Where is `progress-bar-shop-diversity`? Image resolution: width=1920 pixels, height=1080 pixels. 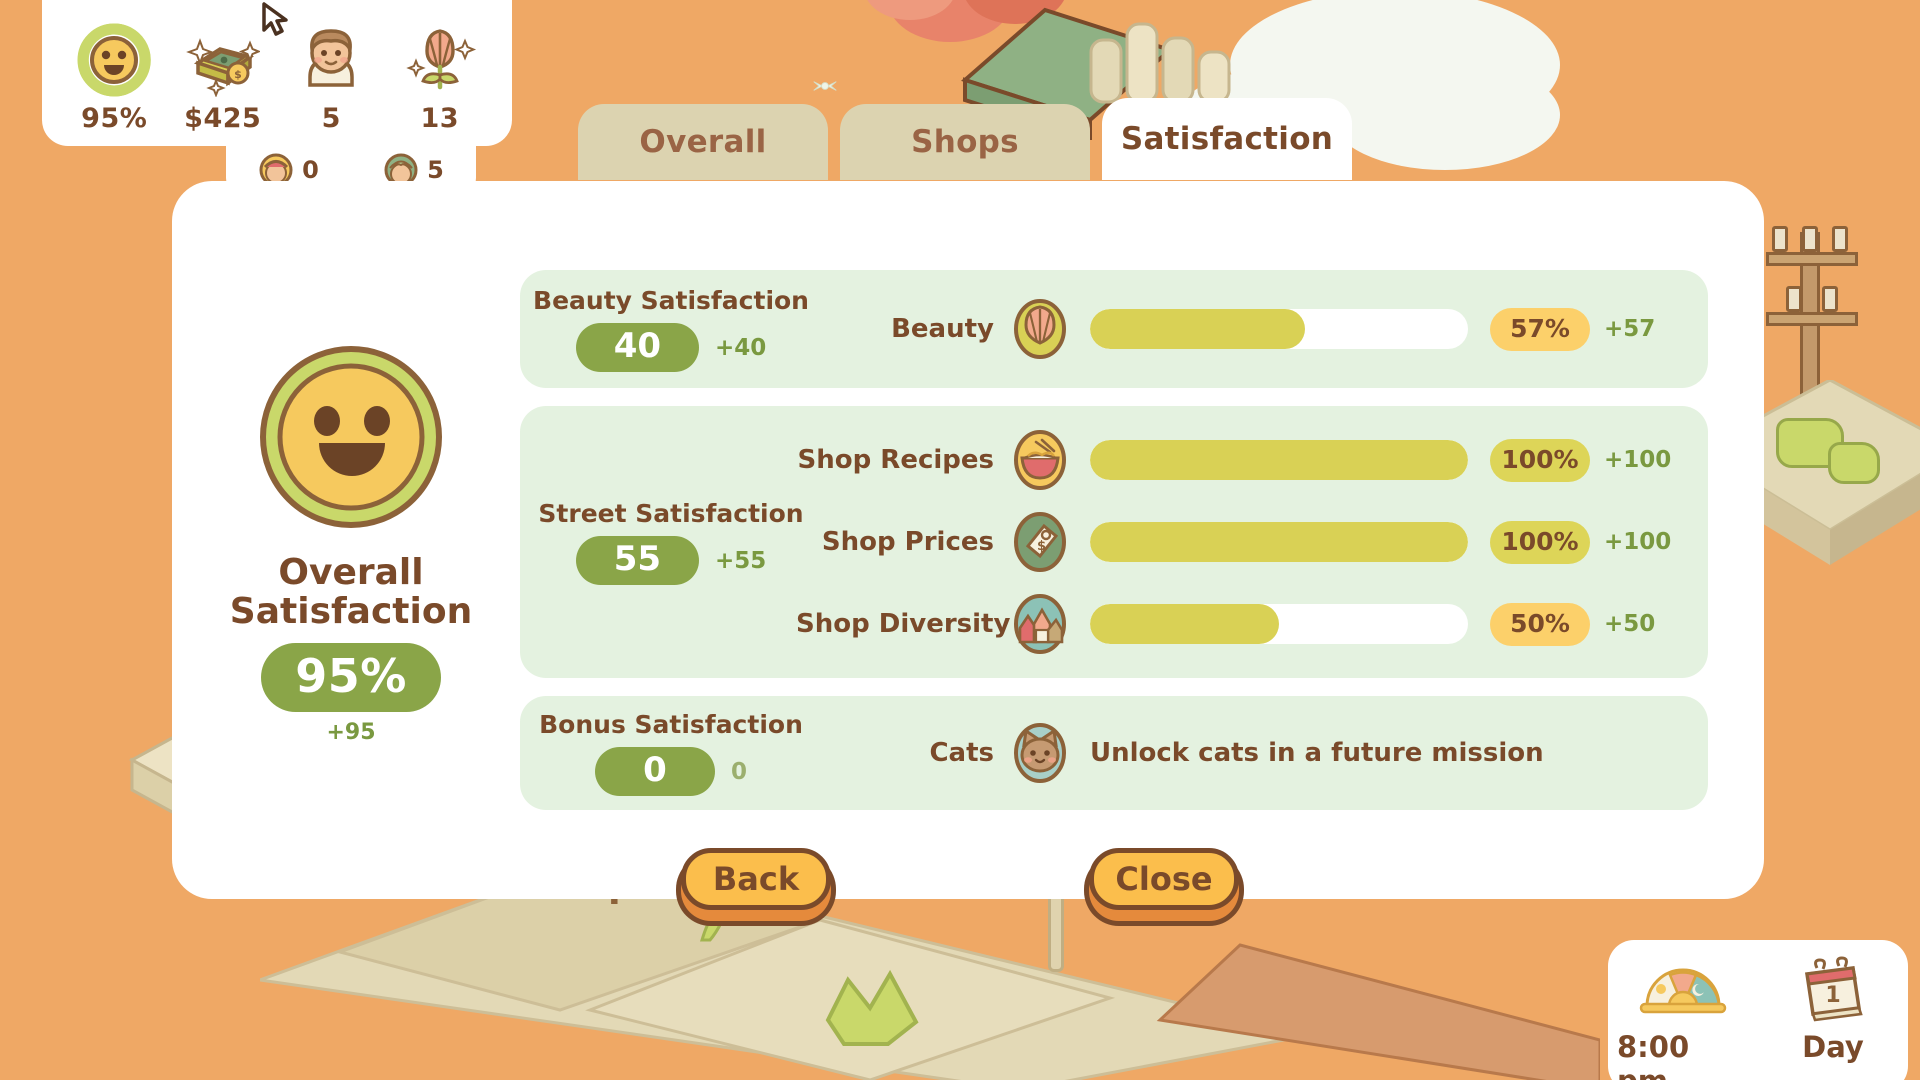 progress-bar-shop-diversity is located at coordinates (1279, 624).